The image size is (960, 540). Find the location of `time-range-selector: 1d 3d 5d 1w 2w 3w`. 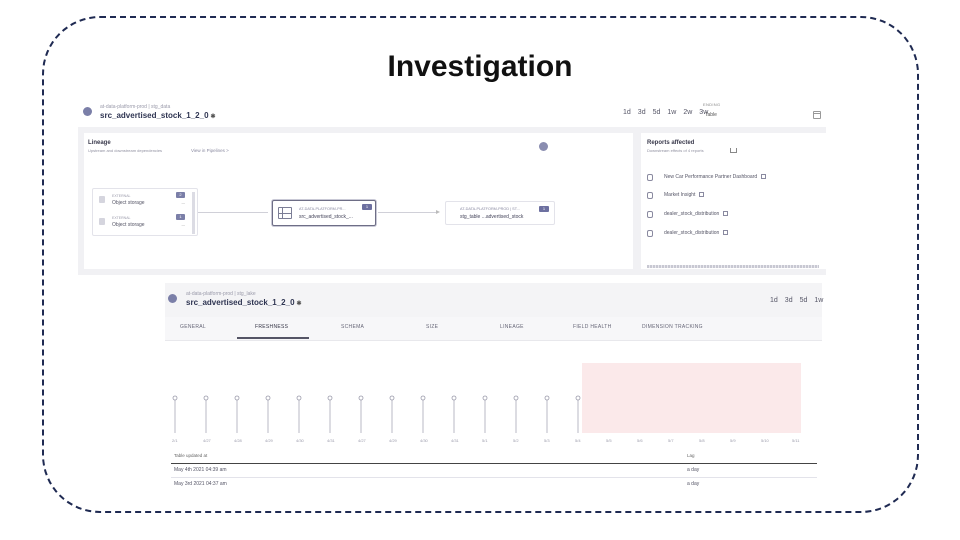

time-range-selector: 1d 3d 5d 1w 2w 3w is located at coordinates (665, 112).